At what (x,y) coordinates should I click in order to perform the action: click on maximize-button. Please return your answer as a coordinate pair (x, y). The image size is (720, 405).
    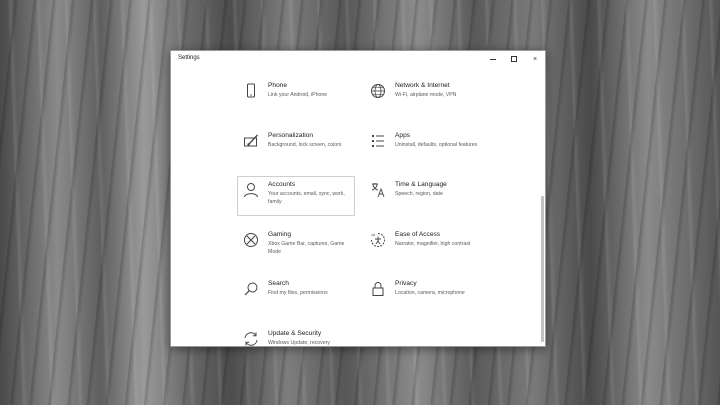
    Looking at the image, I should click on (514, 59).